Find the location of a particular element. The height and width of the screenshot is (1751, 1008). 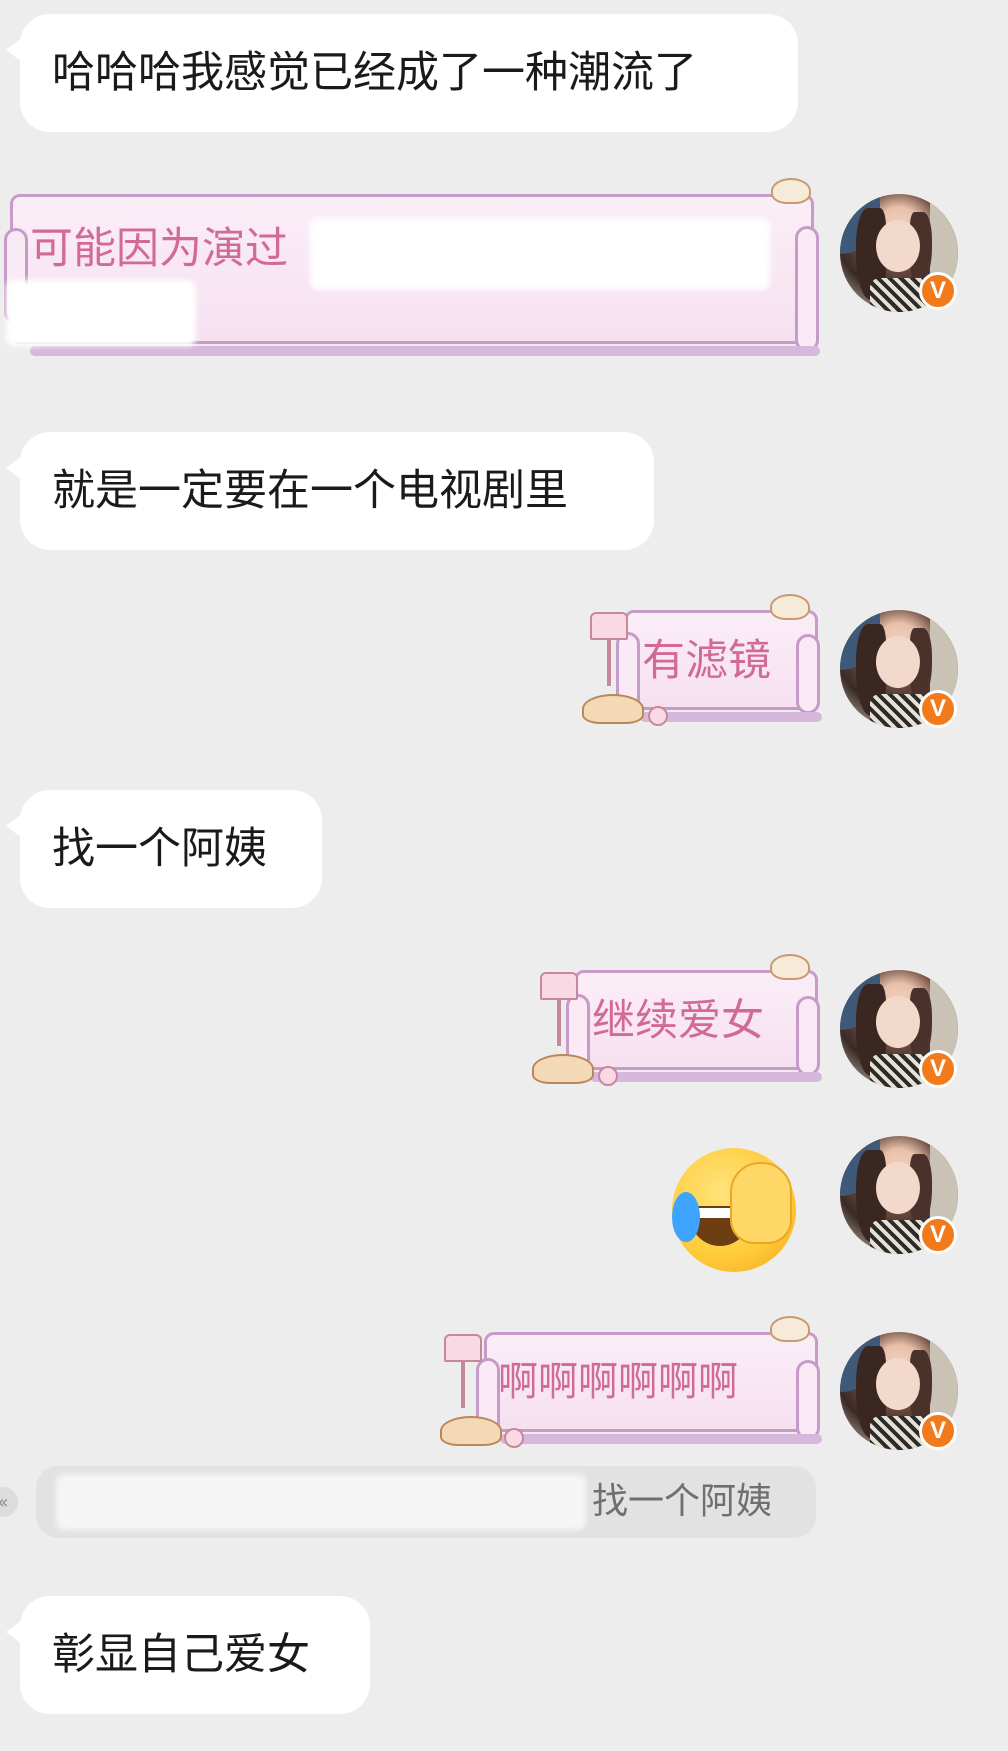

message-bubble-received: 找一个阿姨 is located at coordinates (164, 849).